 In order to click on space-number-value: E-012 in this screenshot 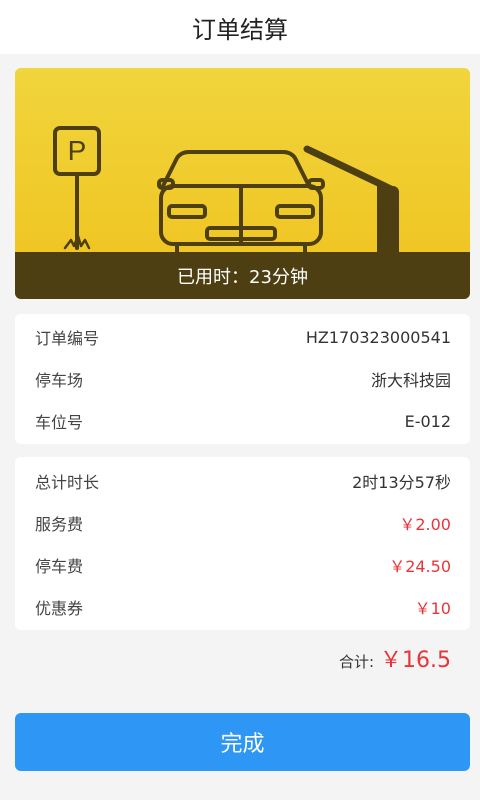, I will do `click(427, 421)`.